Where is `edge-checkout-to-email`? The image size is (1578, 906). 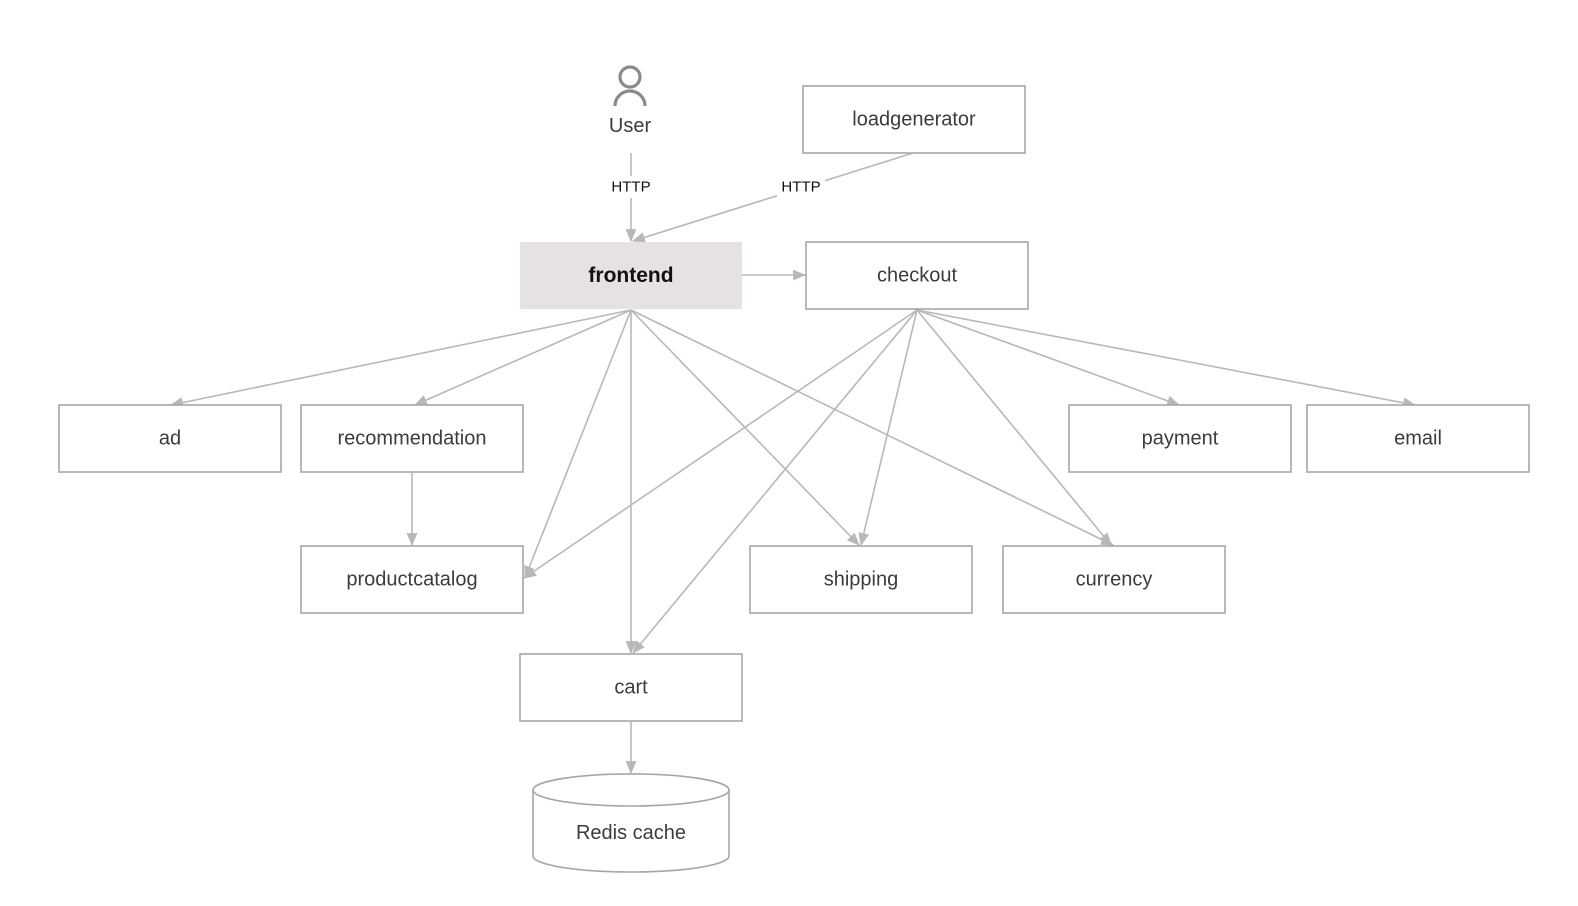
edge-checkout-to-email is located at coordinates (1166, 359).